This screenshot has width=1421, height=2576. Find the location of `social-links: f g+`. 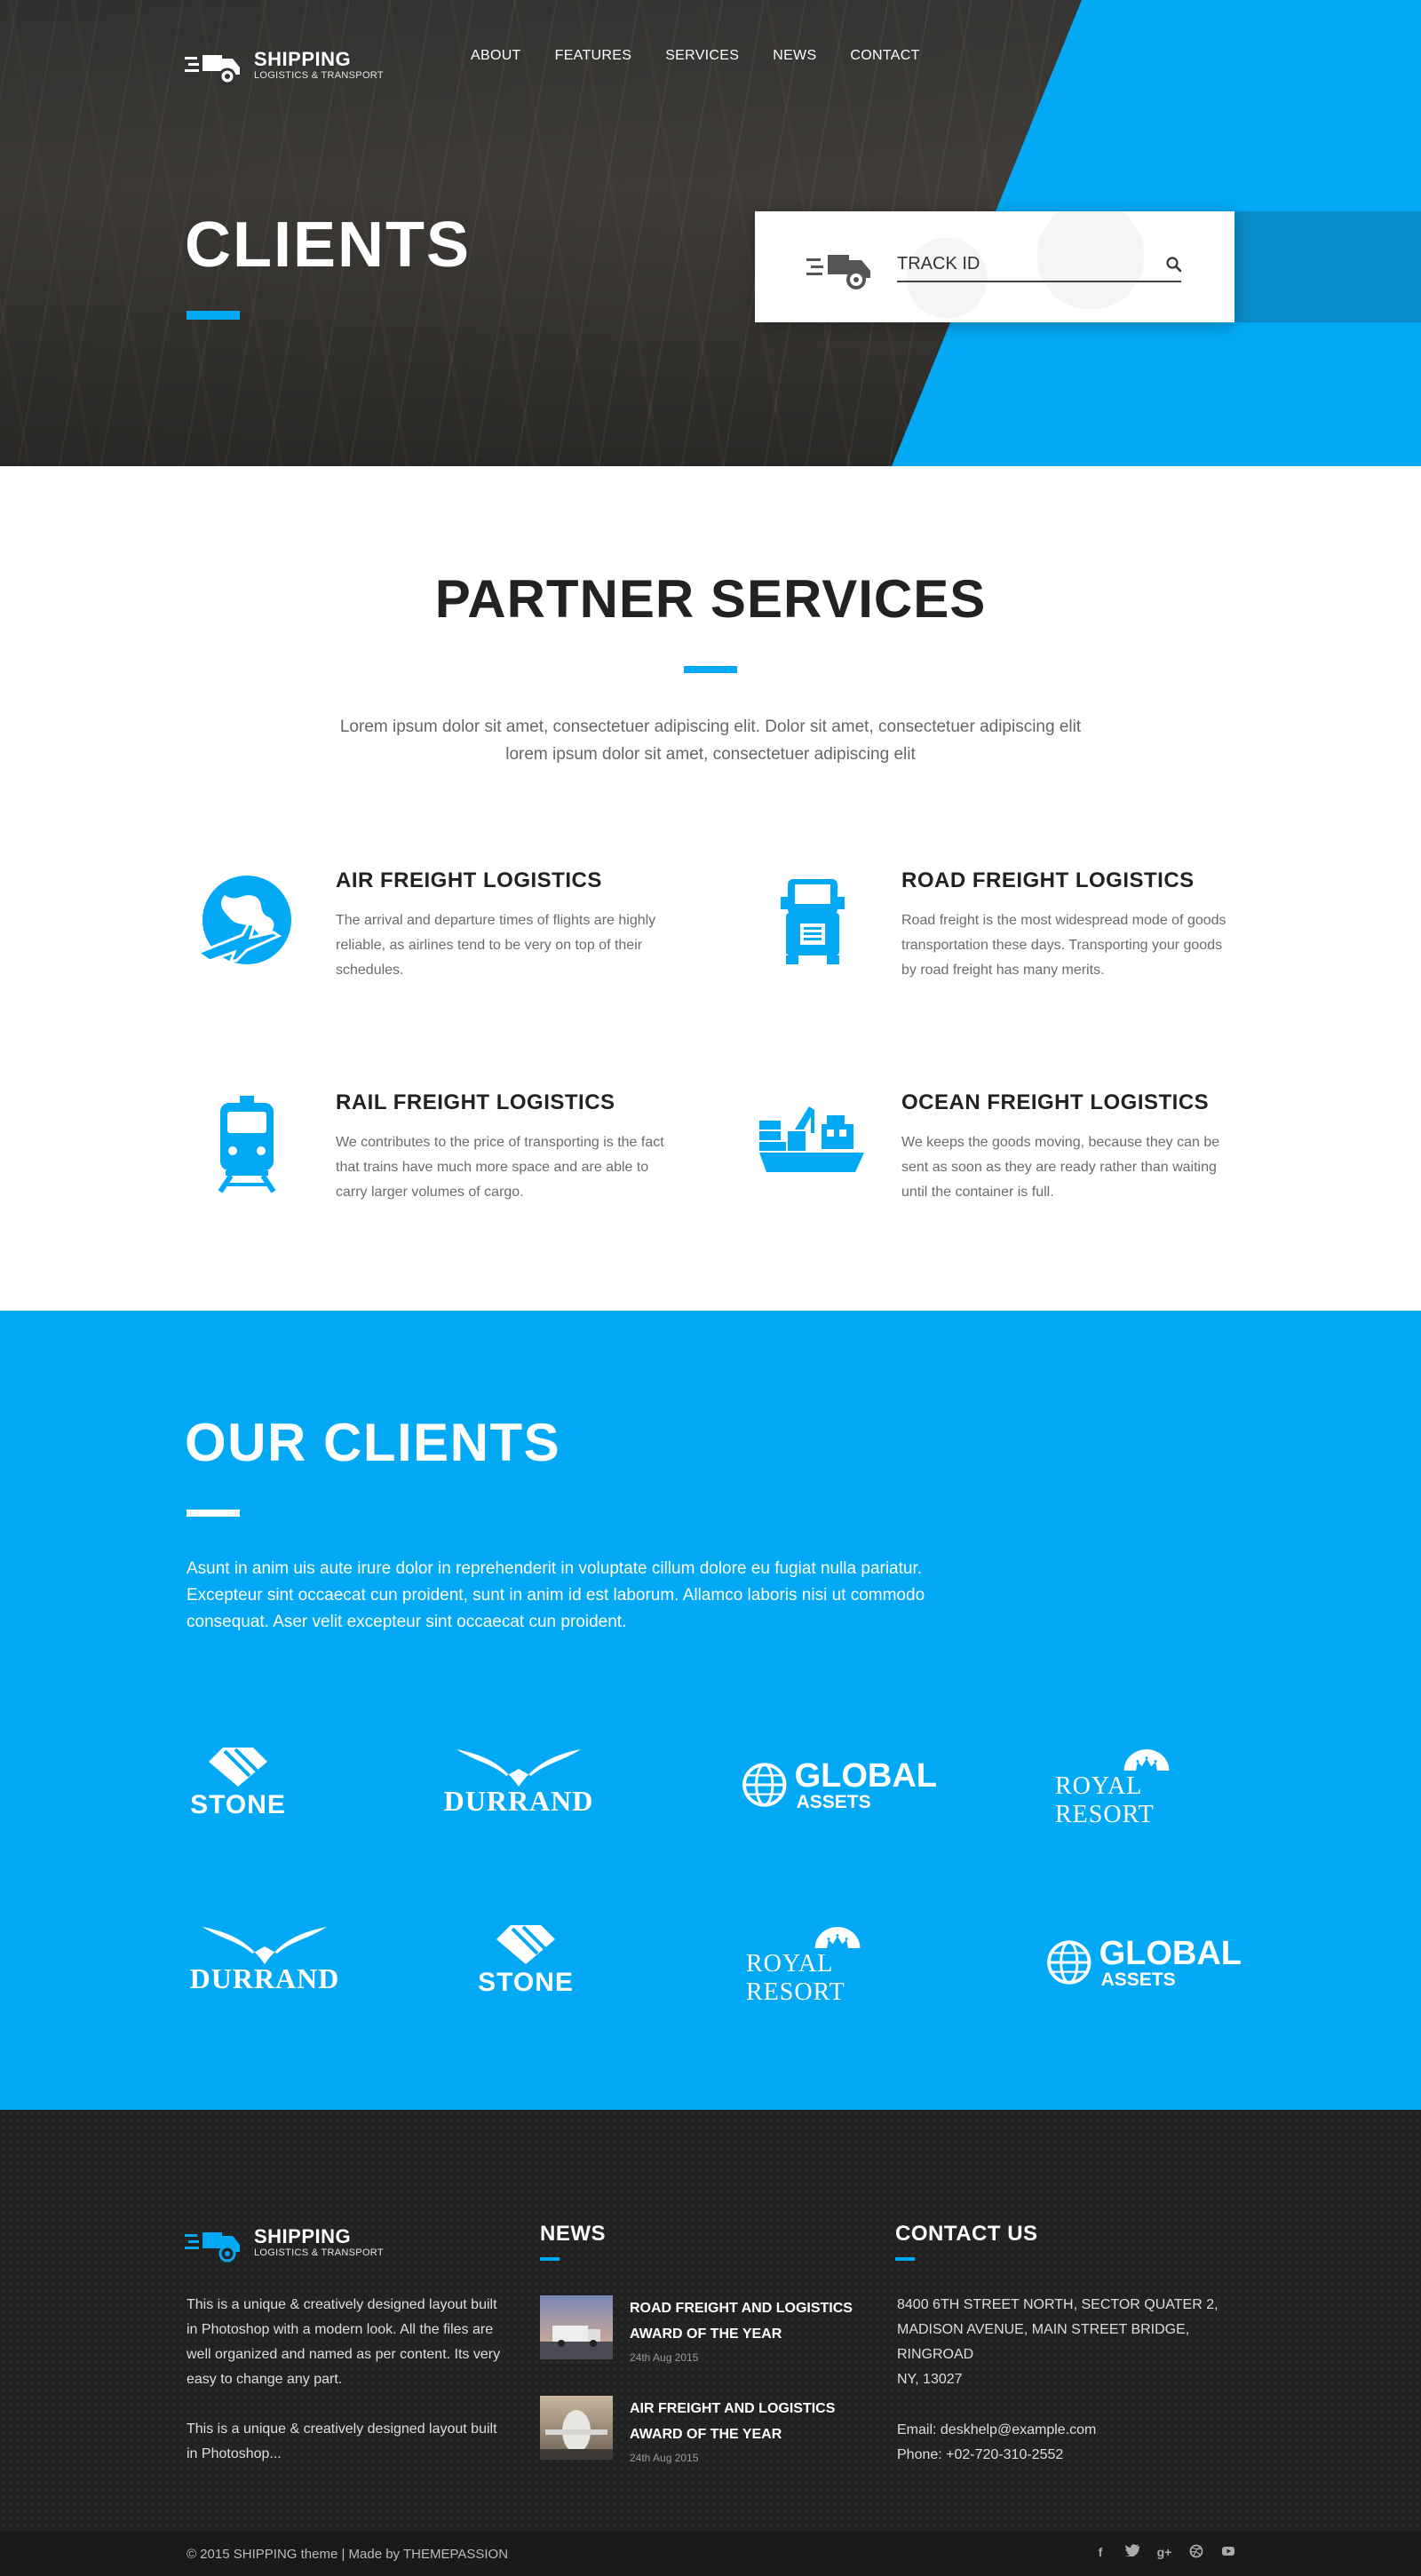

social-links: f g+ is located at coordinates (1164, 2552).